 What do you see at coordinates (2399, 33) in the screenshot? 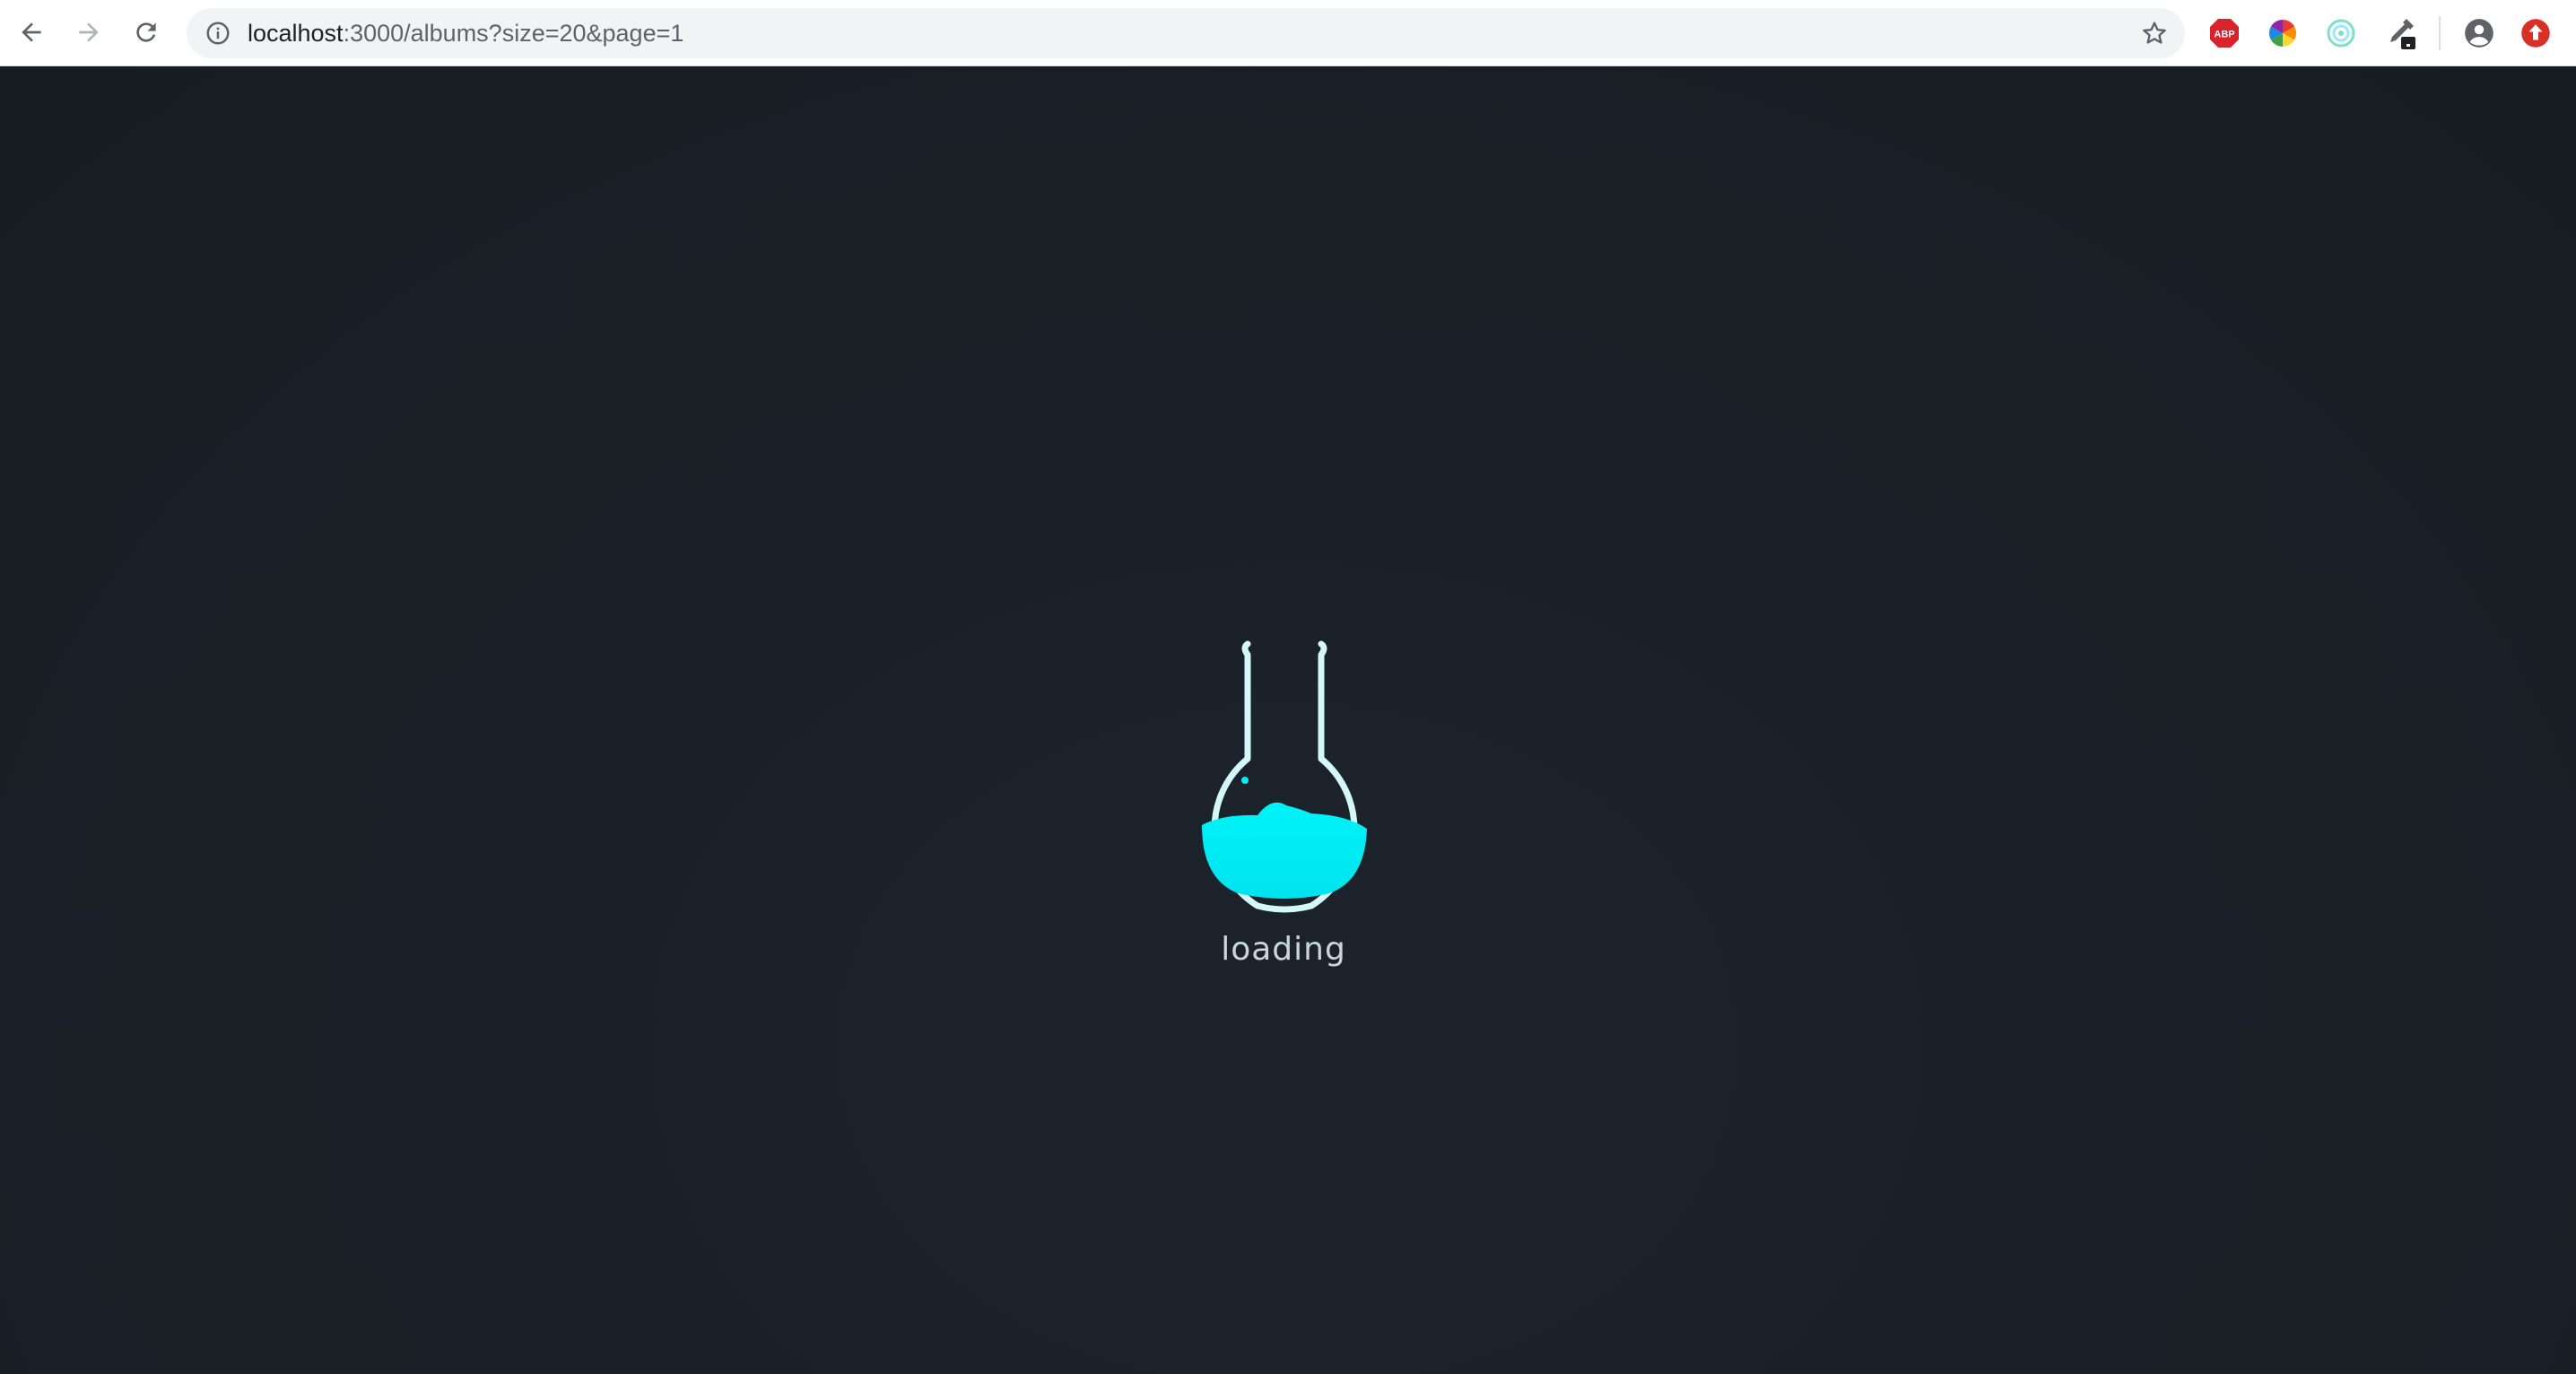
I see `eyedropper-icon` at bounding box center [2399, 33].